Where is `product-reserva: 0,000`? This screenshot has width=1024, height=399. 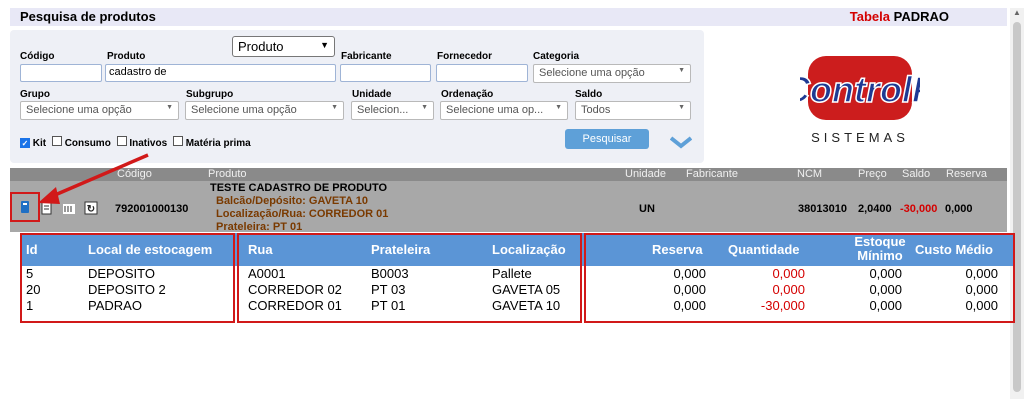 product-reserva: 0,000 is located at coordinates (959, 209).